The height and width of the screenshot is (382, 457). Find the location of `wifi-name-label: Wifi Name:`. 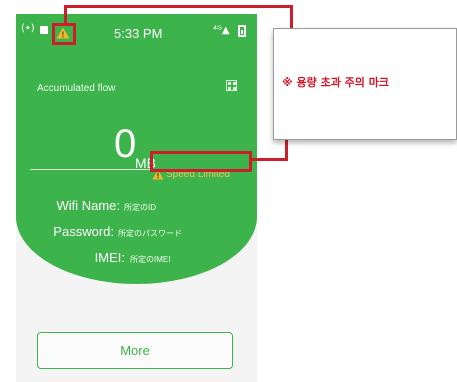

wifi-name-label: Wifi Name: is located at coordinates (88, 205).